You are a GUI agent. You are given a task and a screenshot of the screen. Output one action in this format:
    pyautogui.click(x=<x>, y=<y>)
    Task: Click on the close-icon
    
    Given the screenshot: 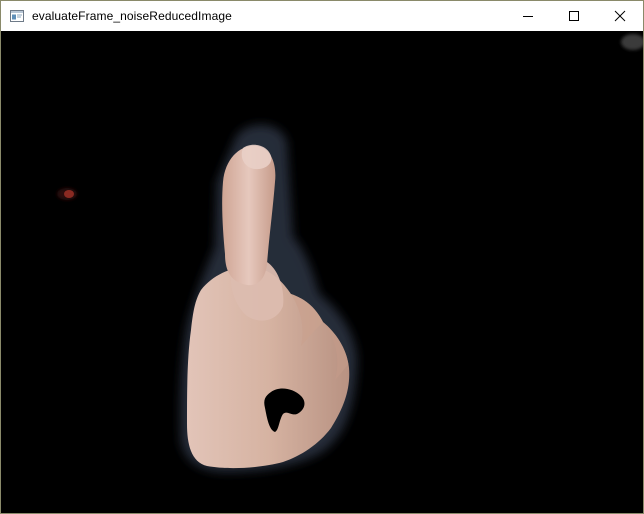 What is the action you would take?
    pyautogui.click(x=620, y=16)
    